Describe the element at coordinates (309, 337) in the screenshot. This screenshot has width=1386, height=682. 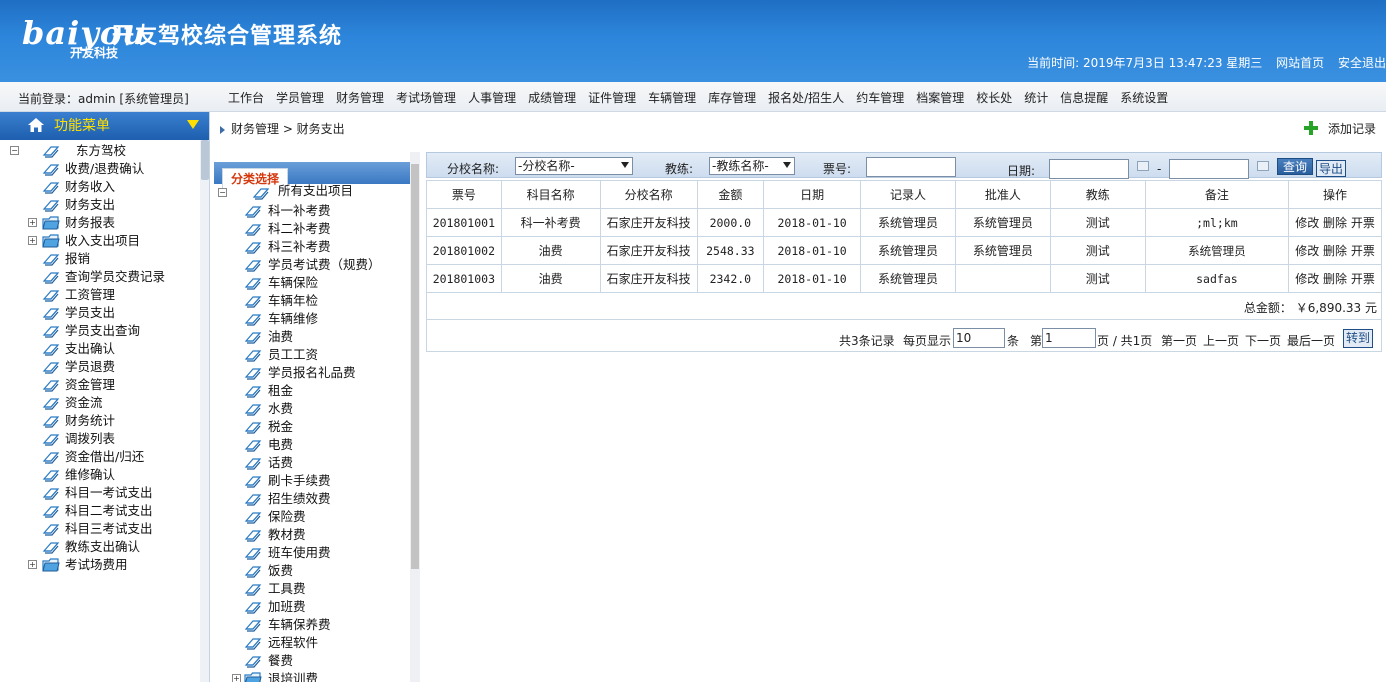
I see `category-item: 油费` at that location.